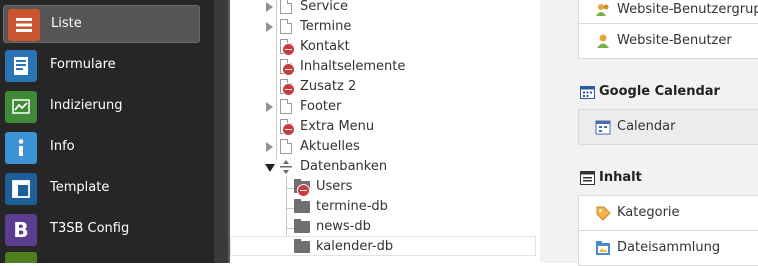 This screenshot has width=758, height=266. What do you see at coordinates (21, 107) in the screenshot?
I see `chart-icon` at bounding box center [21, 107].